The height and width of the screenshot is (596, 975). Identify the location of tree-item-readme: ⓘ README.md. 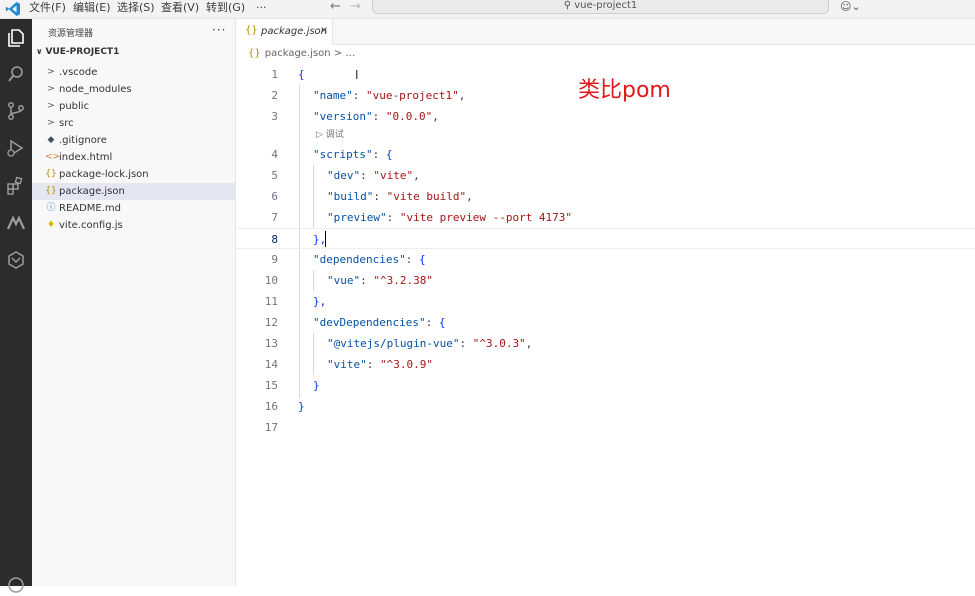
(133, 208).